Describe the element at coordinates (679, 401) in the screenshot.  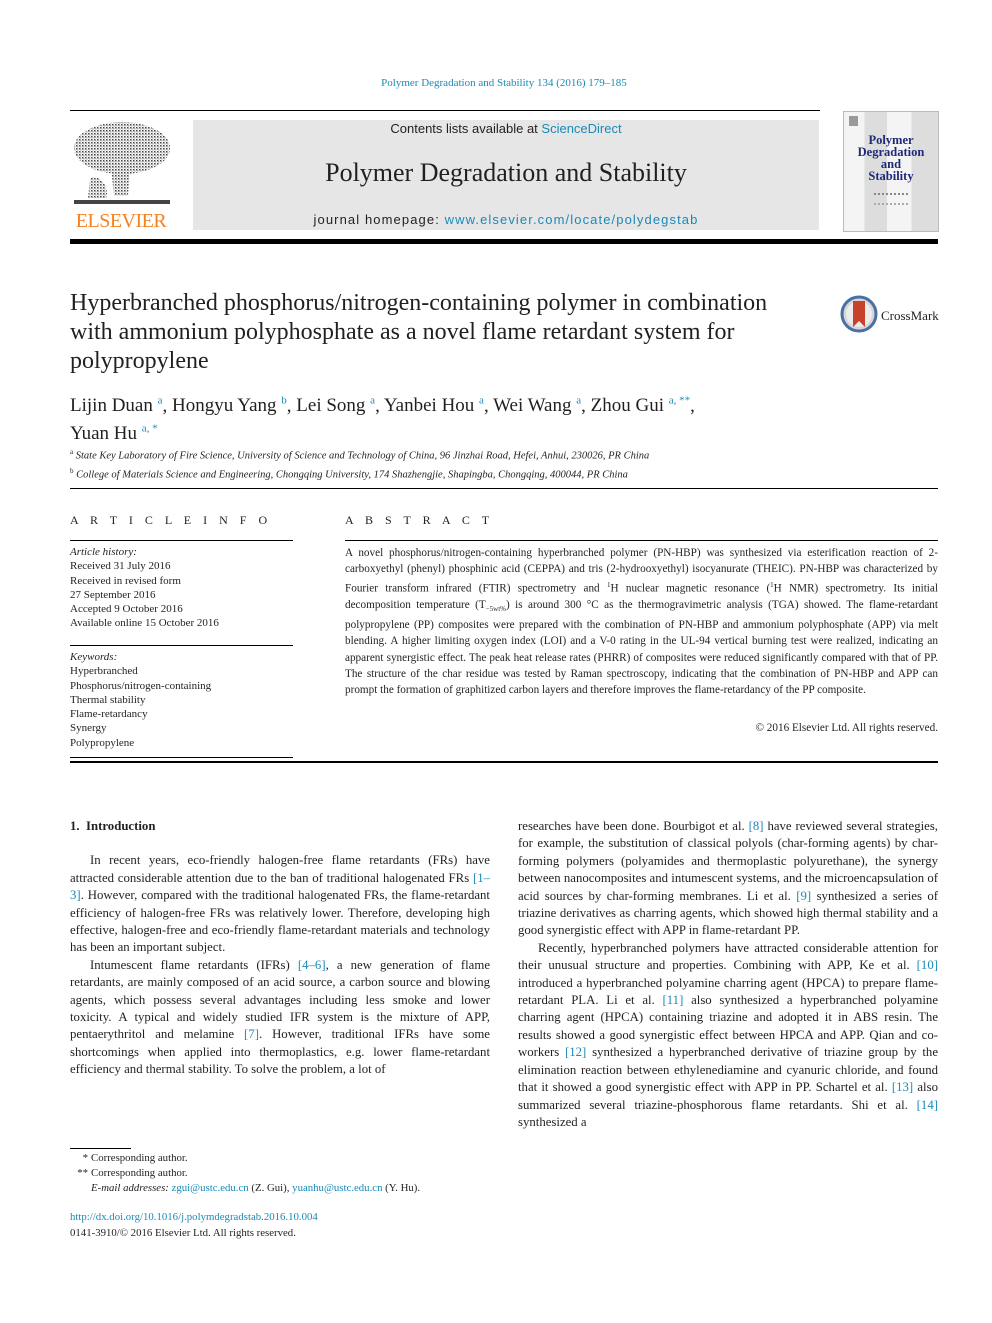
I see `affiliation-mark: a, **` at that location.